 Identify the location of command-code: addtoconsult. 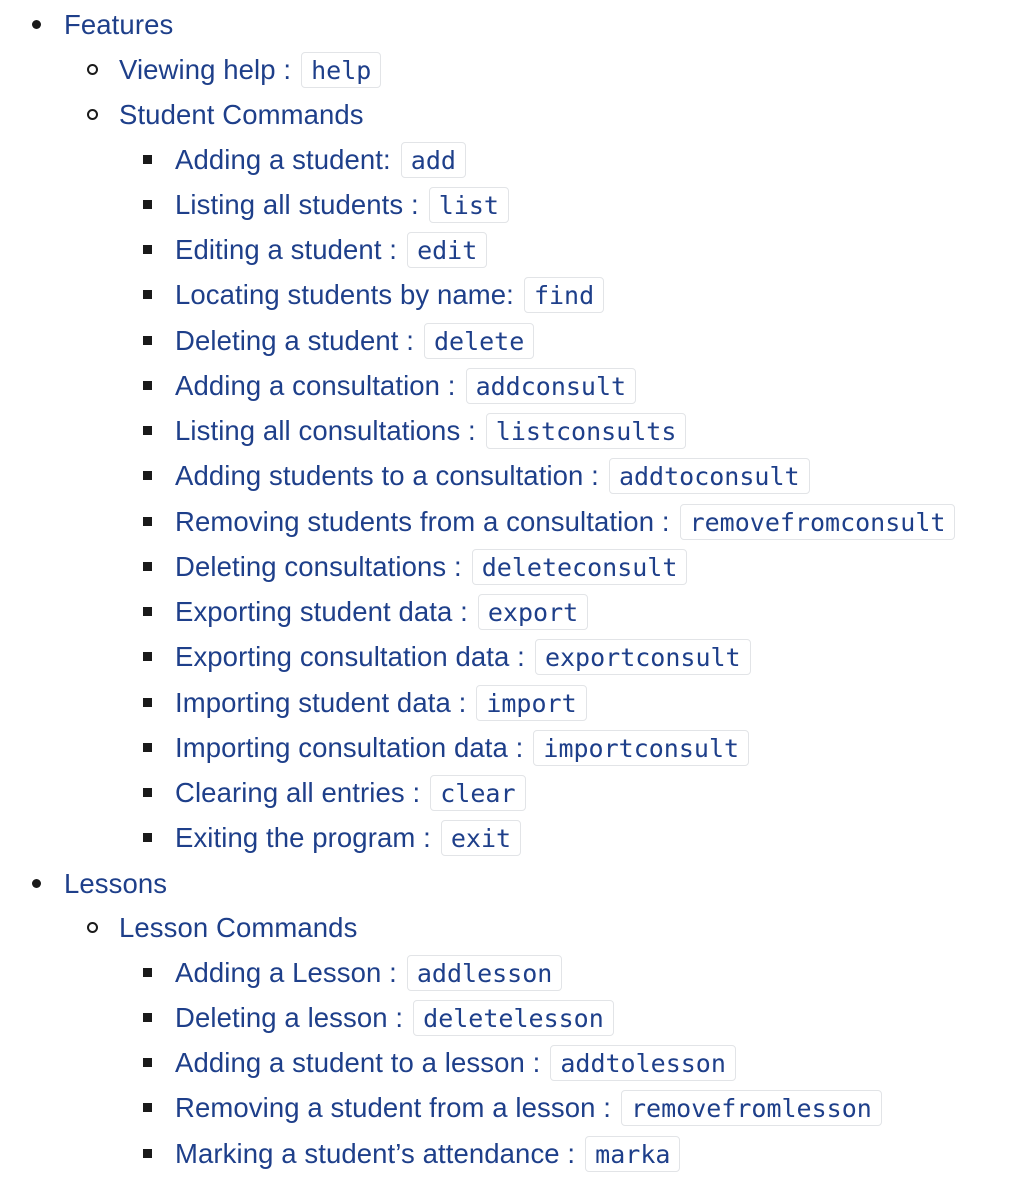
(709, 475).